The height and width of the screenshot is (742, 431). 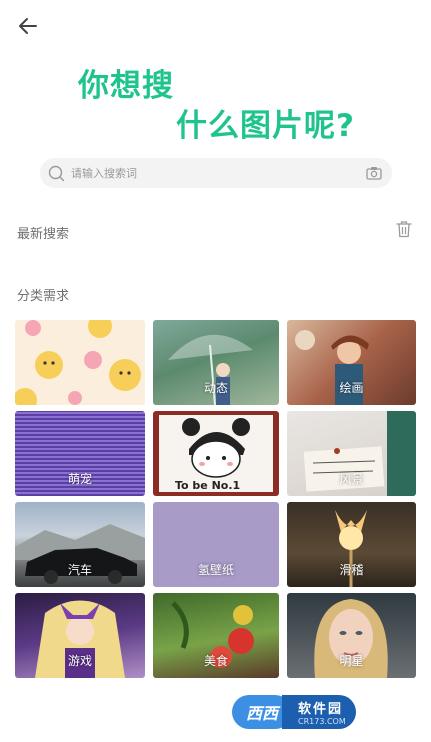 What do you see at coordinates (351, 544) in the screenshot?
I see `category-tile-funny: 滑稽` at bounding box center [351, 544].